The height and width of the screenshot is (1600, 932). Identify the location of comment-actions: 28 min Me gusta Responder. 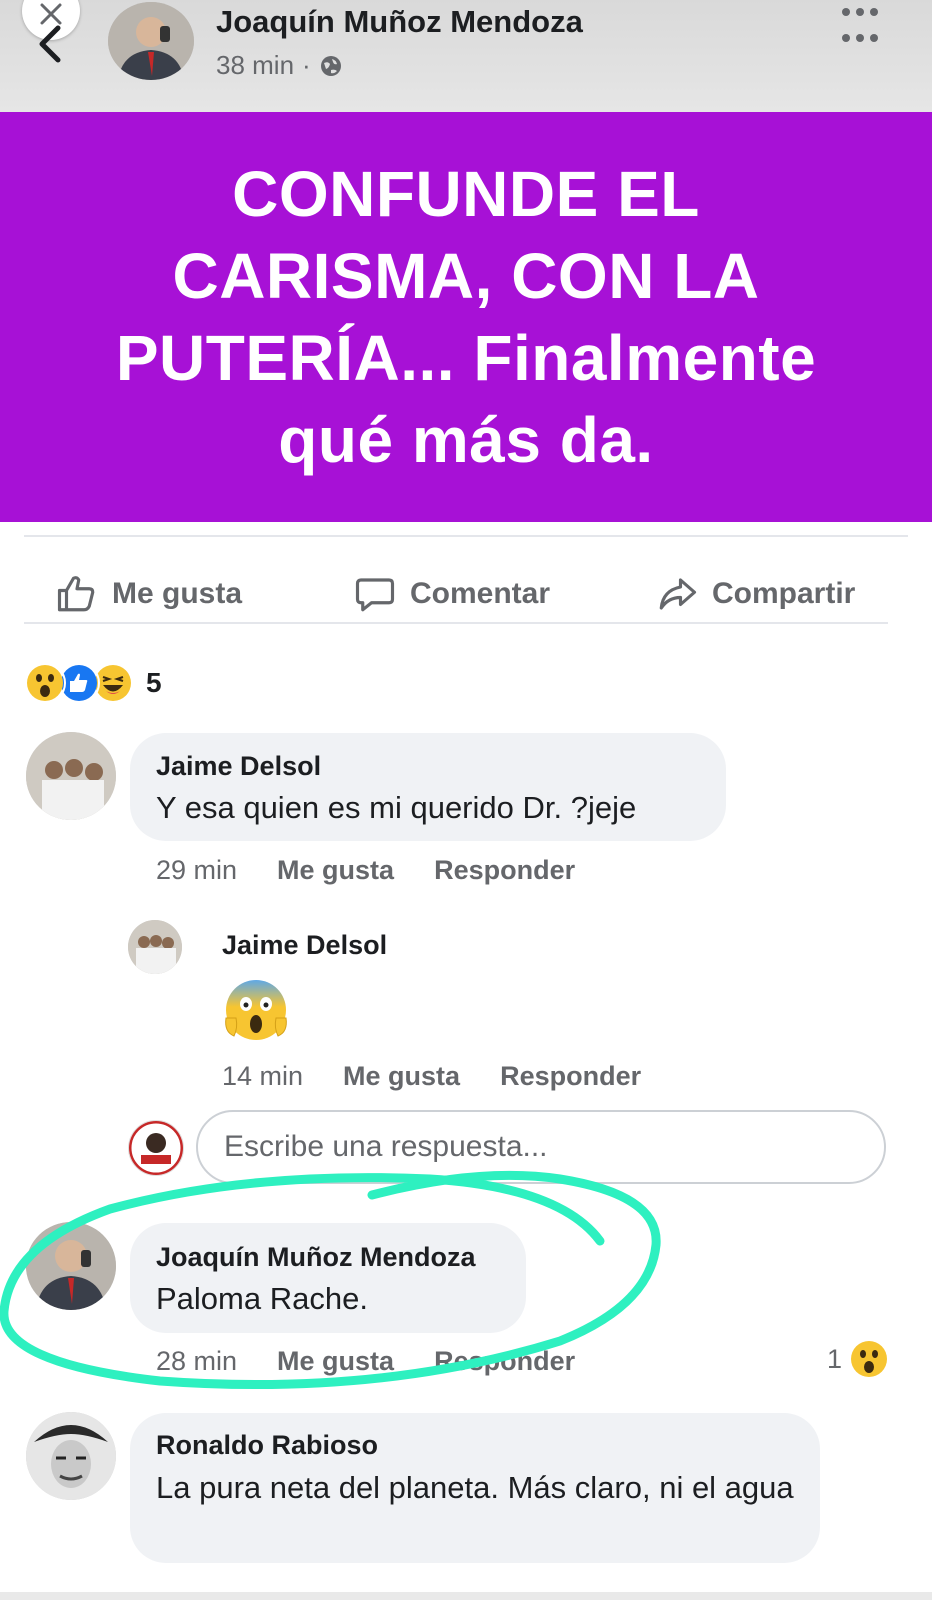
(365, 1361).